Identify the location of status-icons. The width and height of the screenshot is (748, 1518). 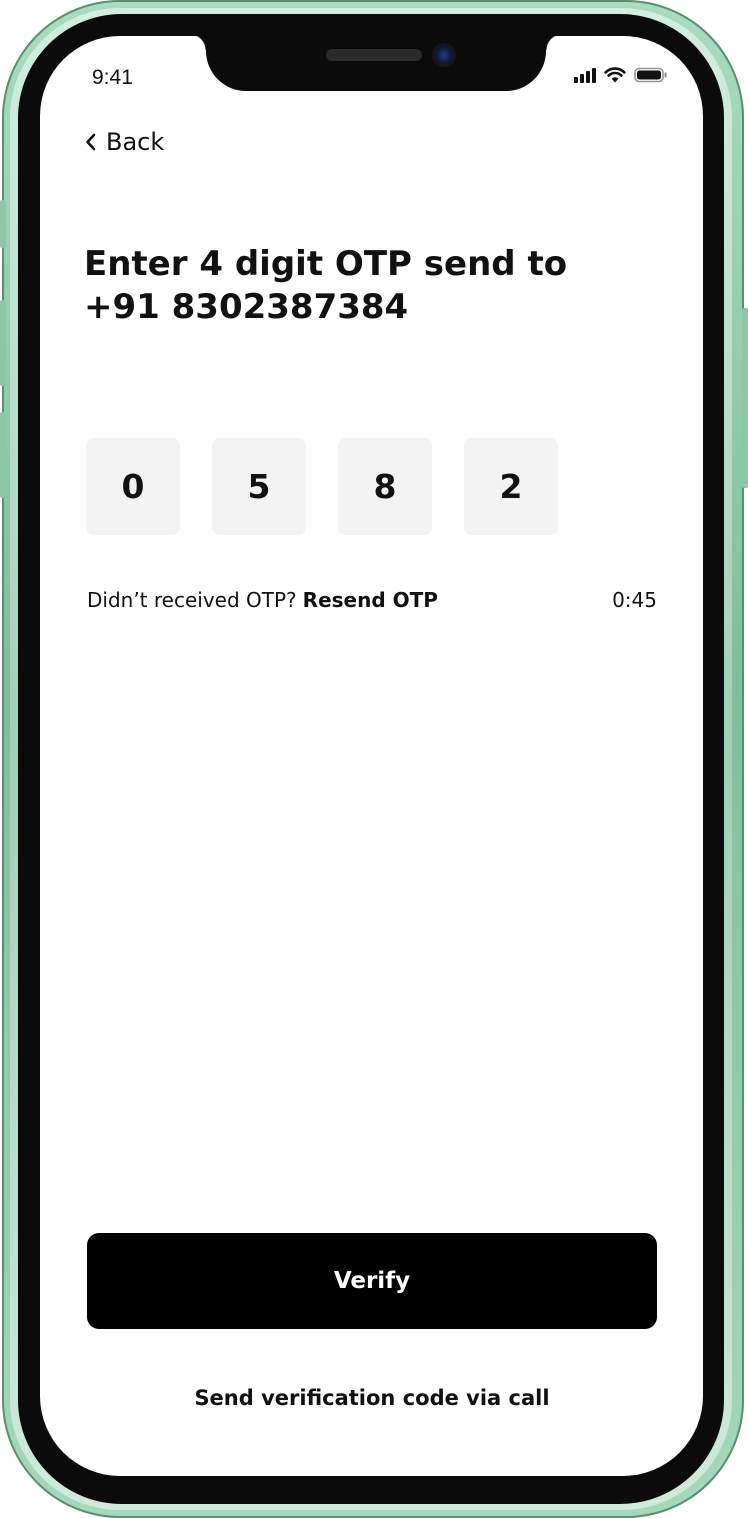
(621, 75).